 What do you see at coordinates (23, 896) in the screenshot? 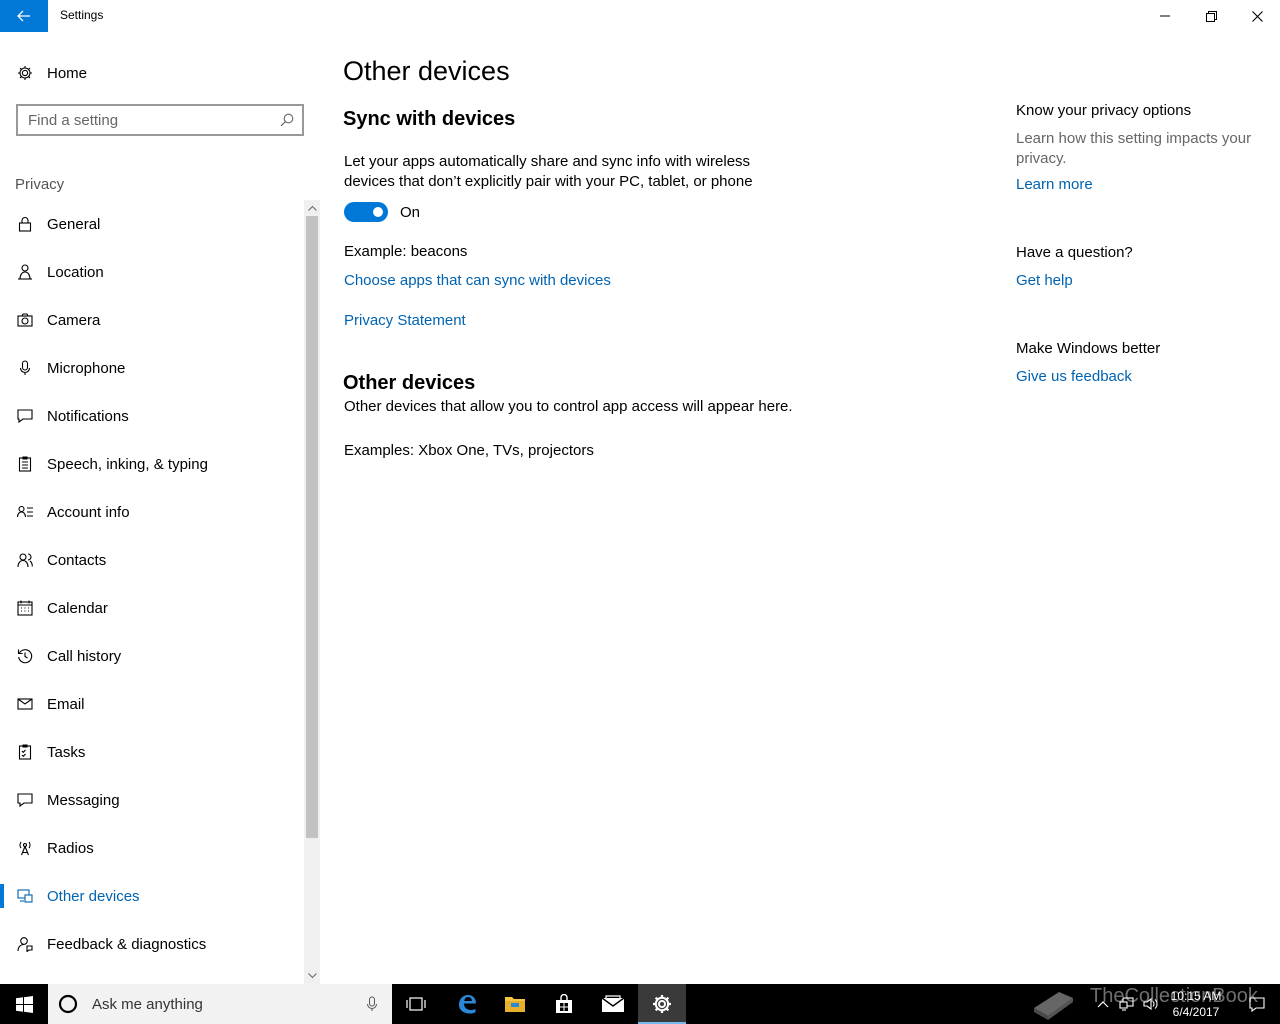
I see `other-devices-icon` at bounding box center [23, 896].